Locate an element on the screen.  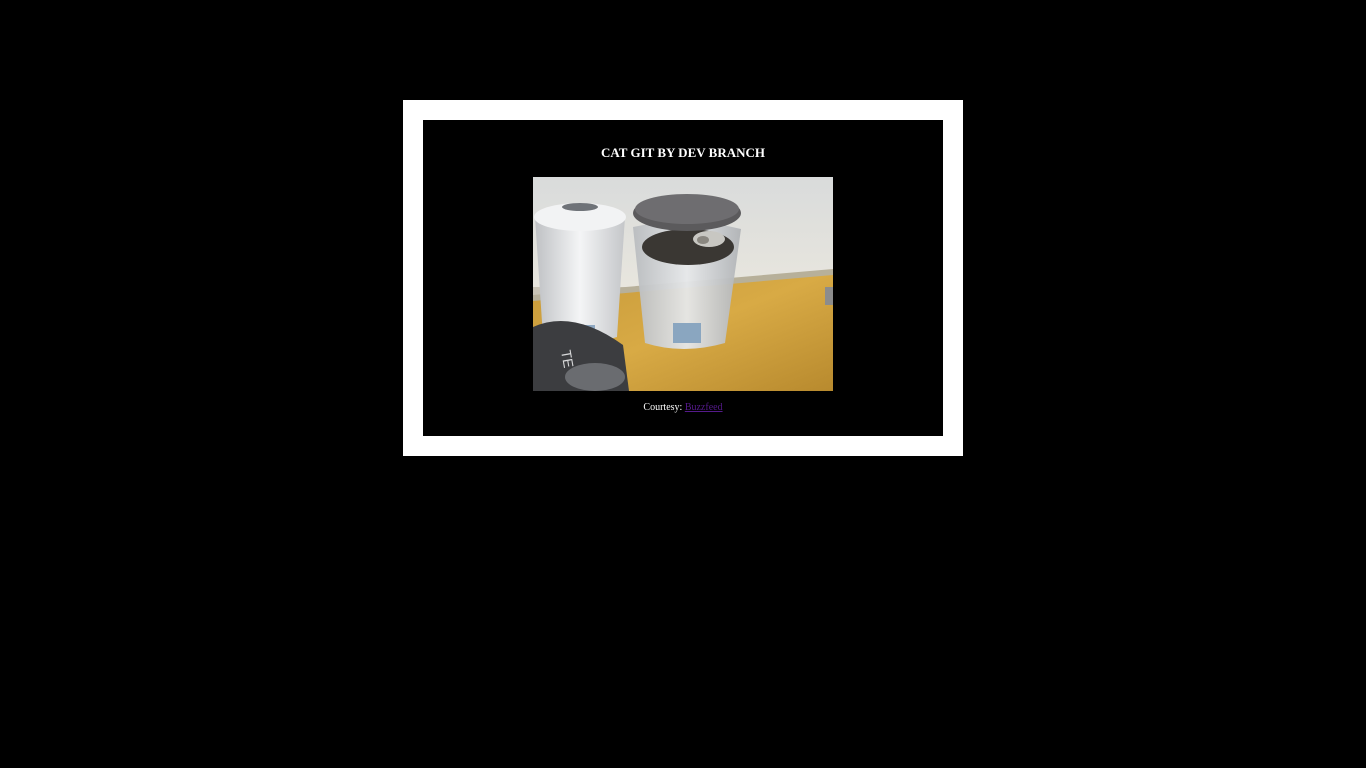
cat-gif-illustration: TE is located at coordinates (683, 284).